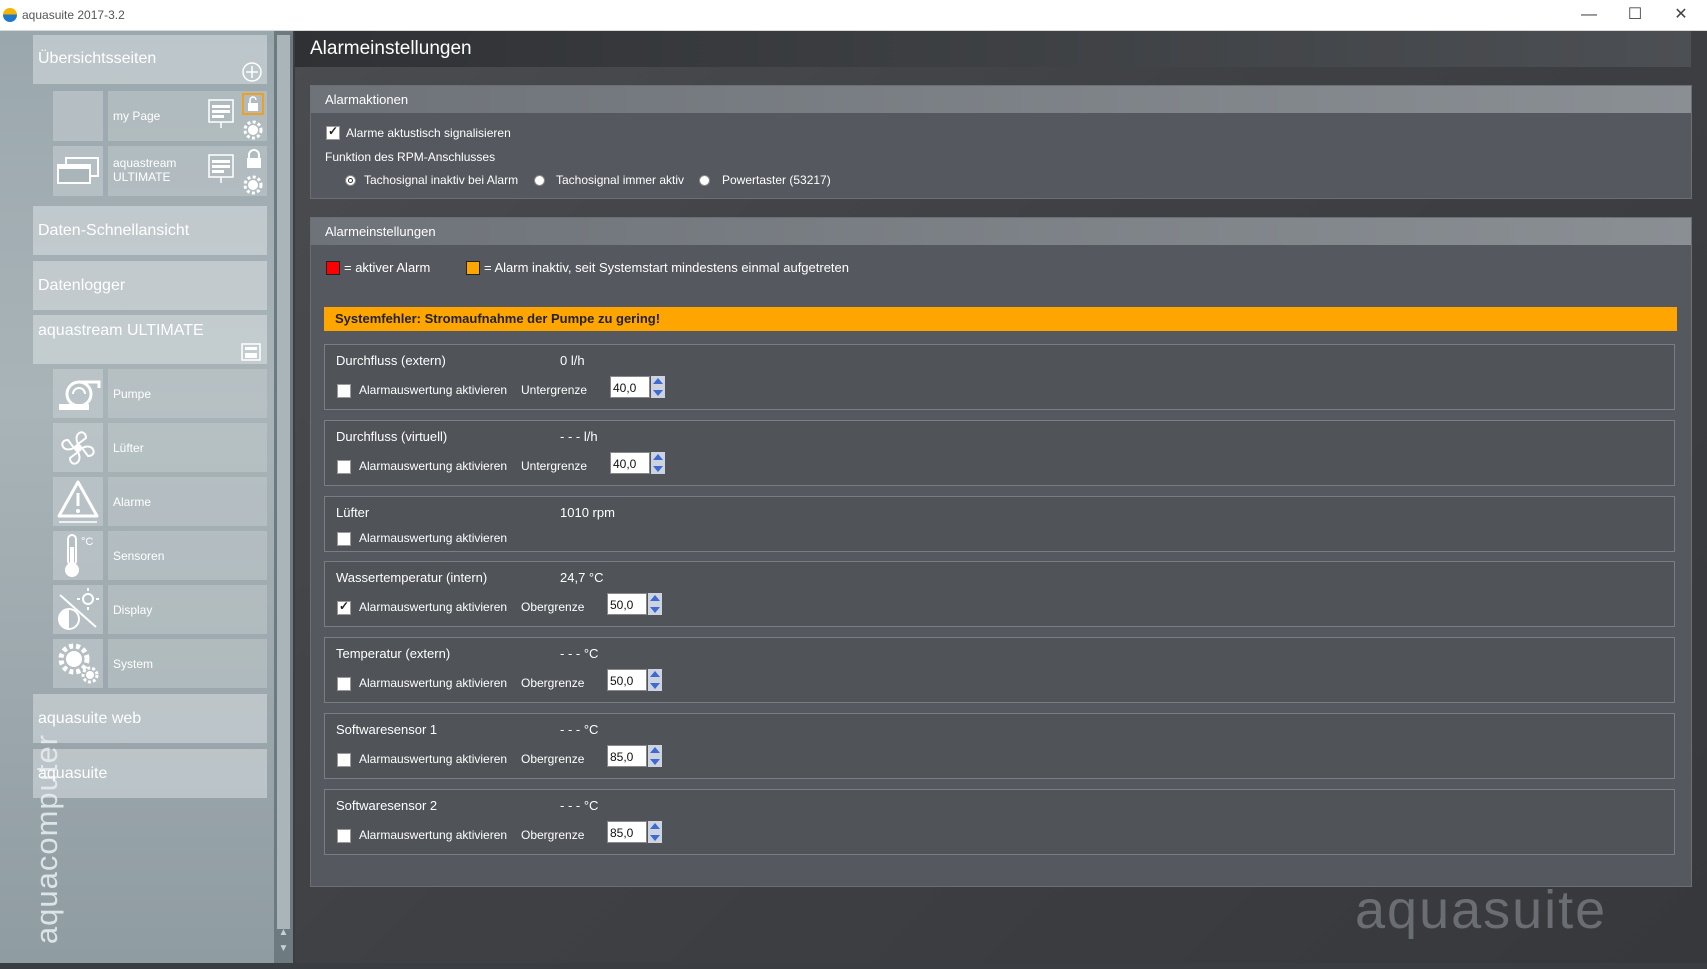 The height and width of the screenshot is (969, 1707). What do you see at coordinates (391, 360) in the screenshot?
I see `alarm-name: Durchfluss (extern)` at bounding box center [391, 360].